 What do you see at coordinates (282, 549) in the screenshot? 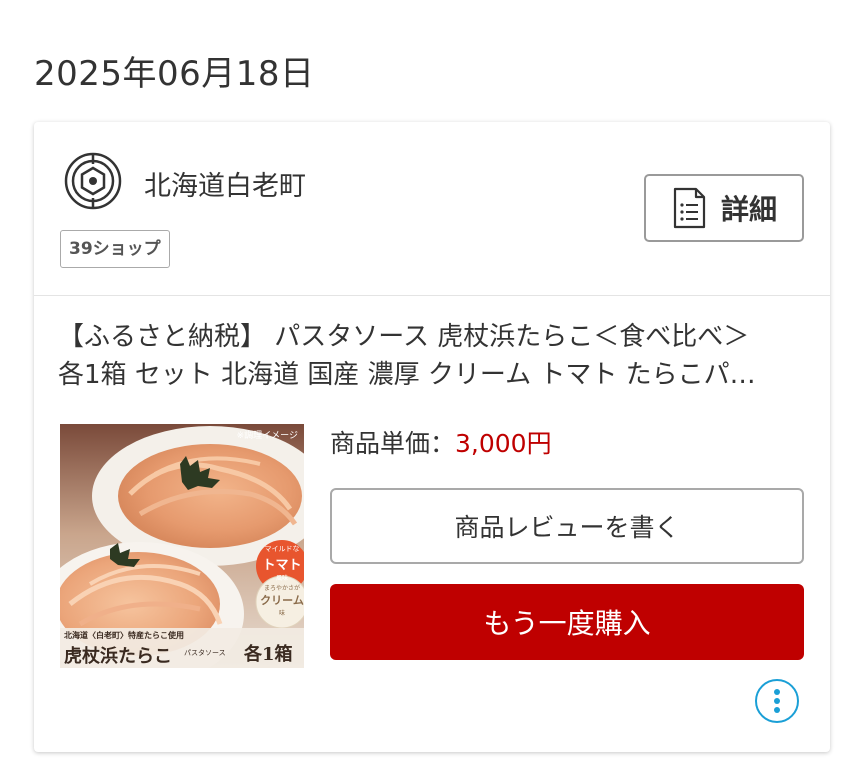
I see `tomato-tag-top: マイルドな` at bounding box center [282, 549].